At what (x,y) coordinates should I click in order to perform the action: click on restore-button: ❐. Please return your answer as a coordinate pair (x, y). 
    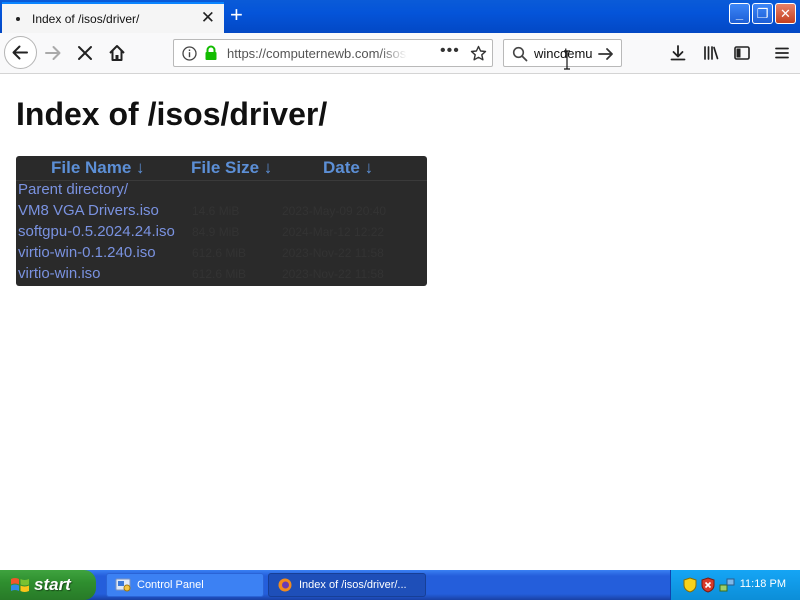
    Looking at the image, I should click on (762, 13).